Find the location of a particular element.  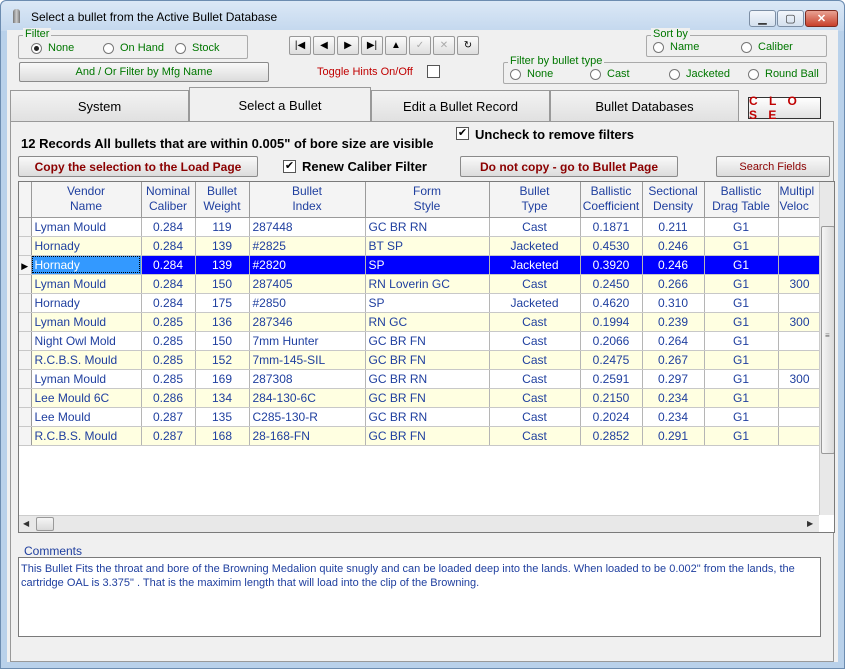

cancel-edit-button: ✕ is located at coordinates (444, 45).